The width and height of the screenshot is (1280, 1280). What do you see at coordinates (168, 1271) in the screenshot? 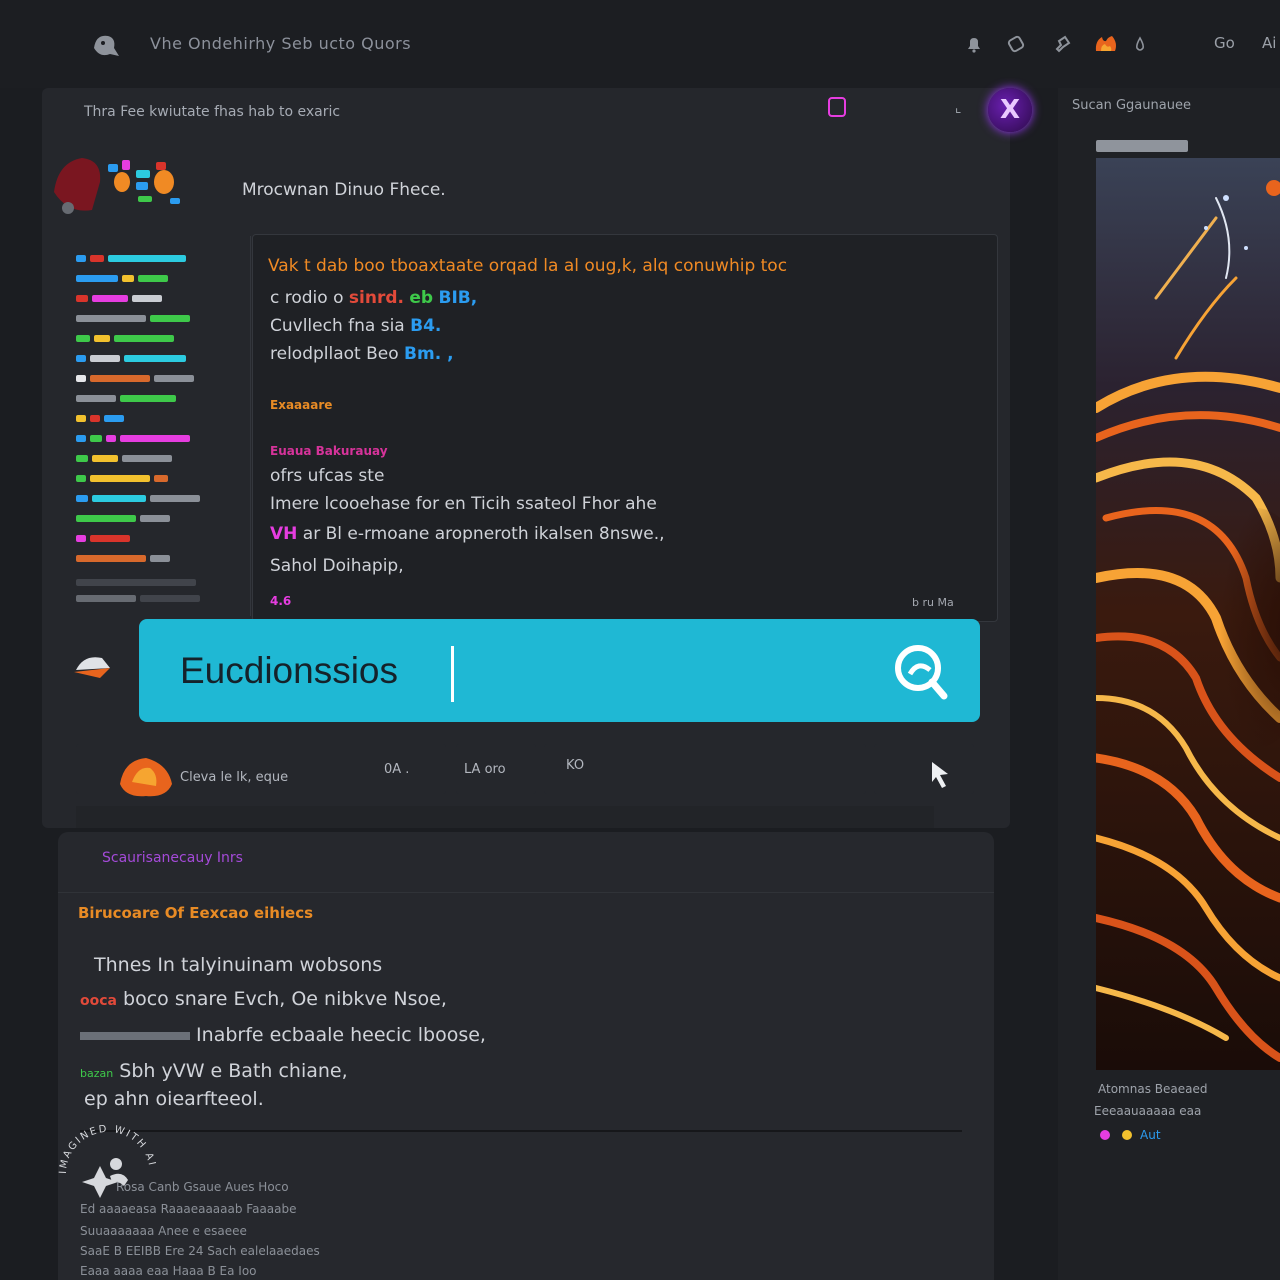
I see `lower-footer-row-5: Eaaa aaaa eaa Haaa B Ea Ioo` at bounding box center [168, 1271].